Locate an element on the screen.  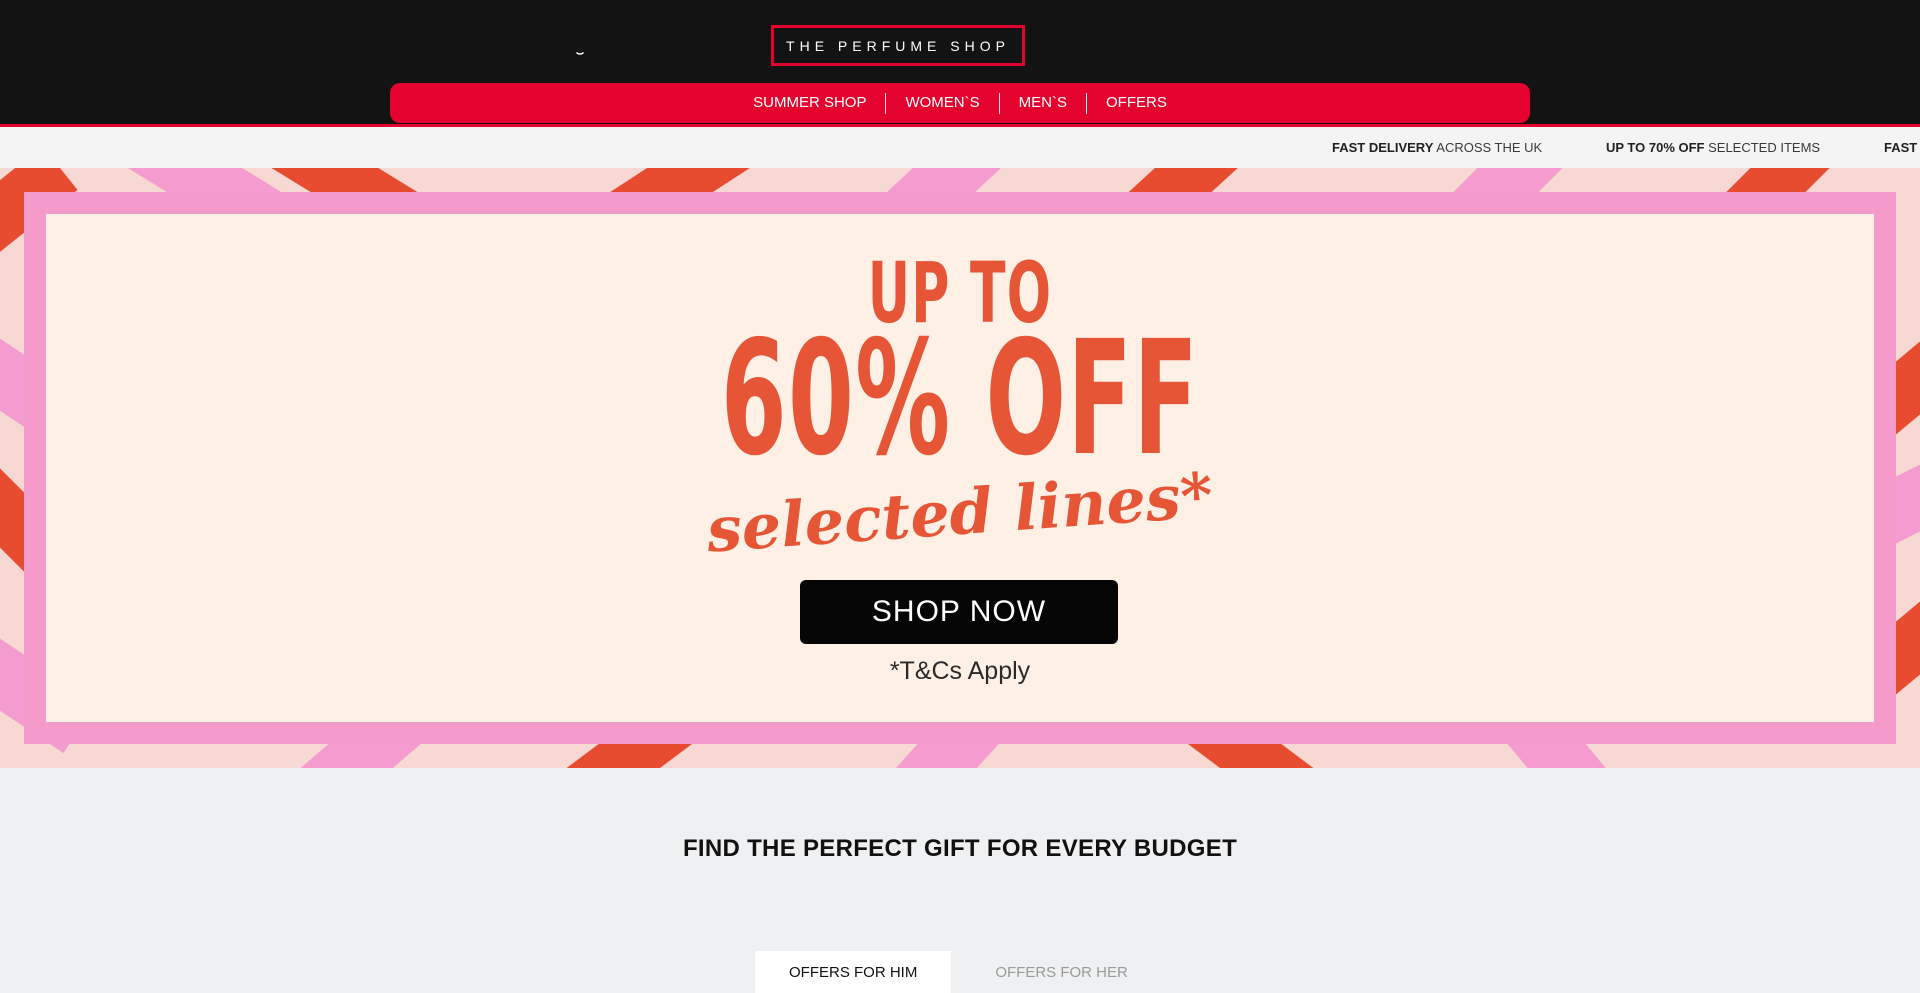
site-logo: THE PERFUME SHOP is located at coordinates (898, 45).